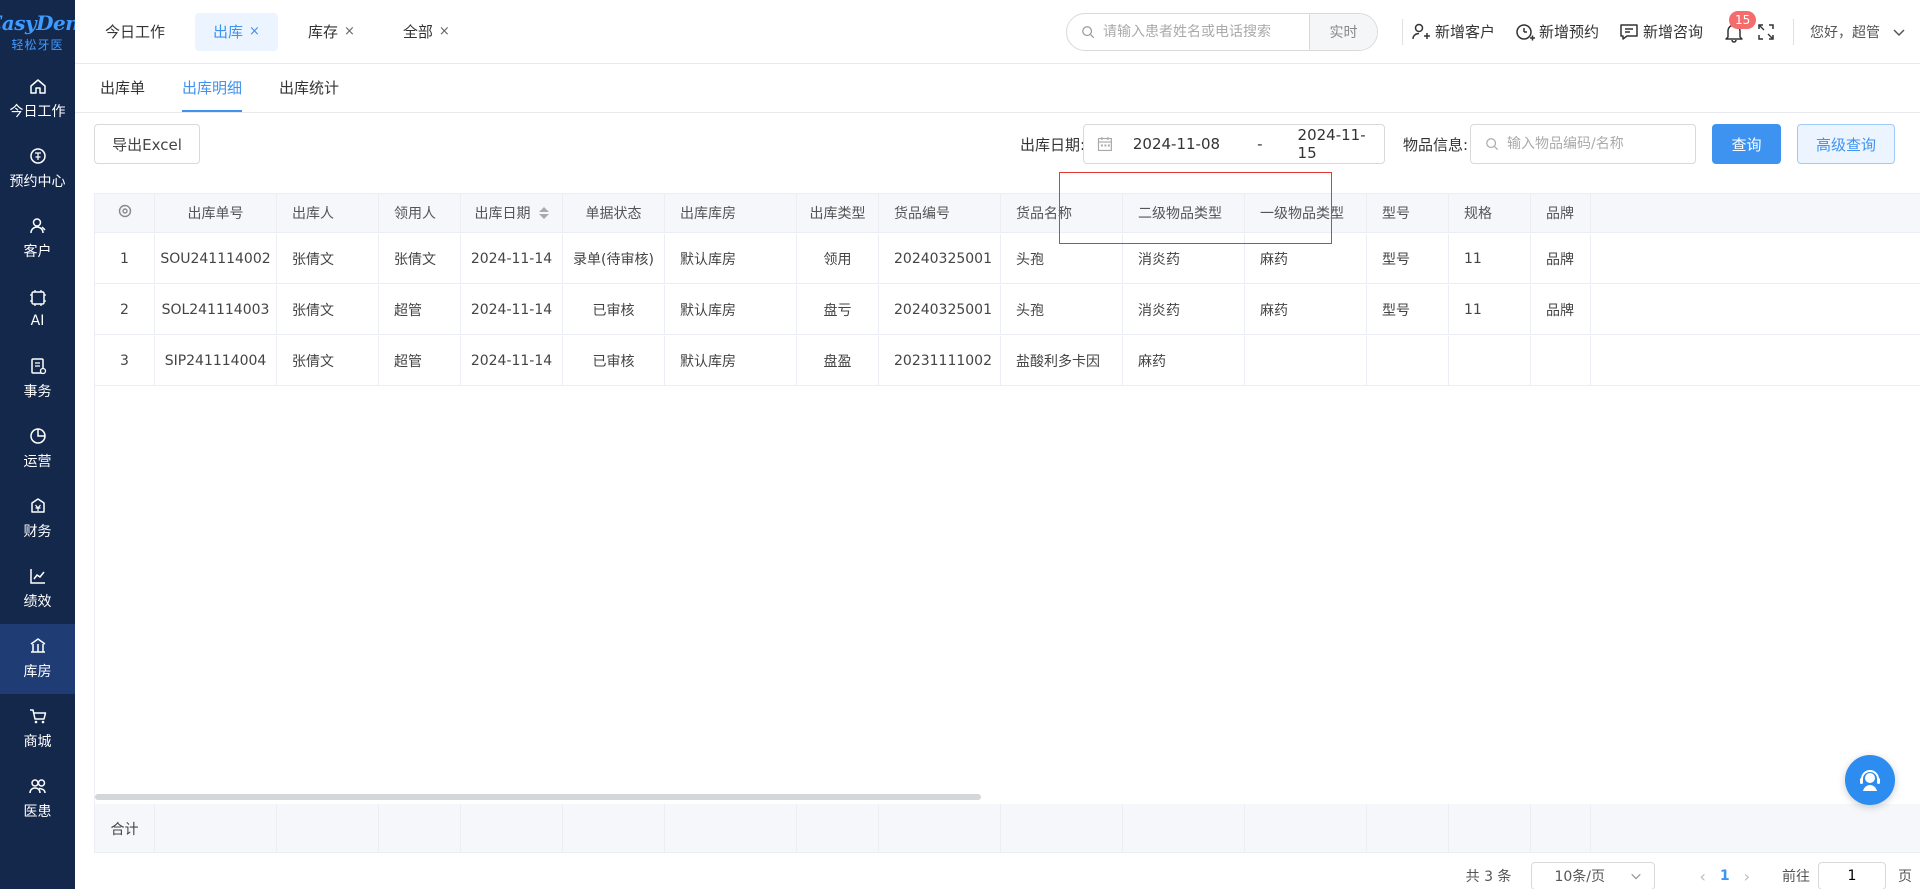  What do you see at coordinates (37, 99) in the screenshot?
I see `sidebar-item-0: 今日工作` at bounding box center [37, 99].